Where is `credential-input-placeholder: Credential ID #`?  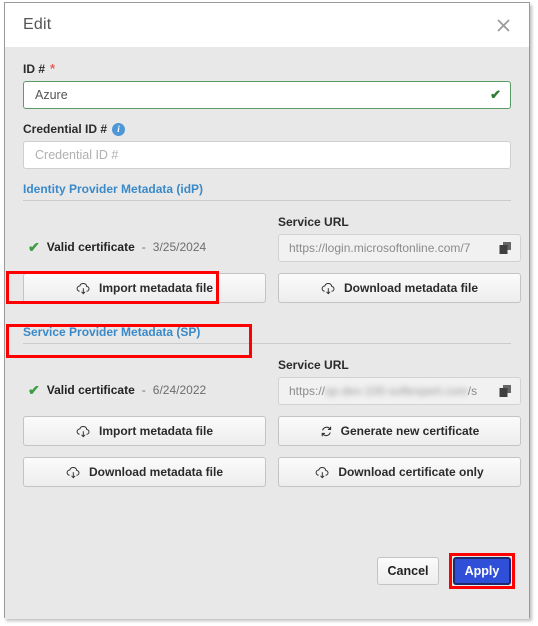 credential-input-placeholder: Credential ID # is located at coordinates (77, 155).